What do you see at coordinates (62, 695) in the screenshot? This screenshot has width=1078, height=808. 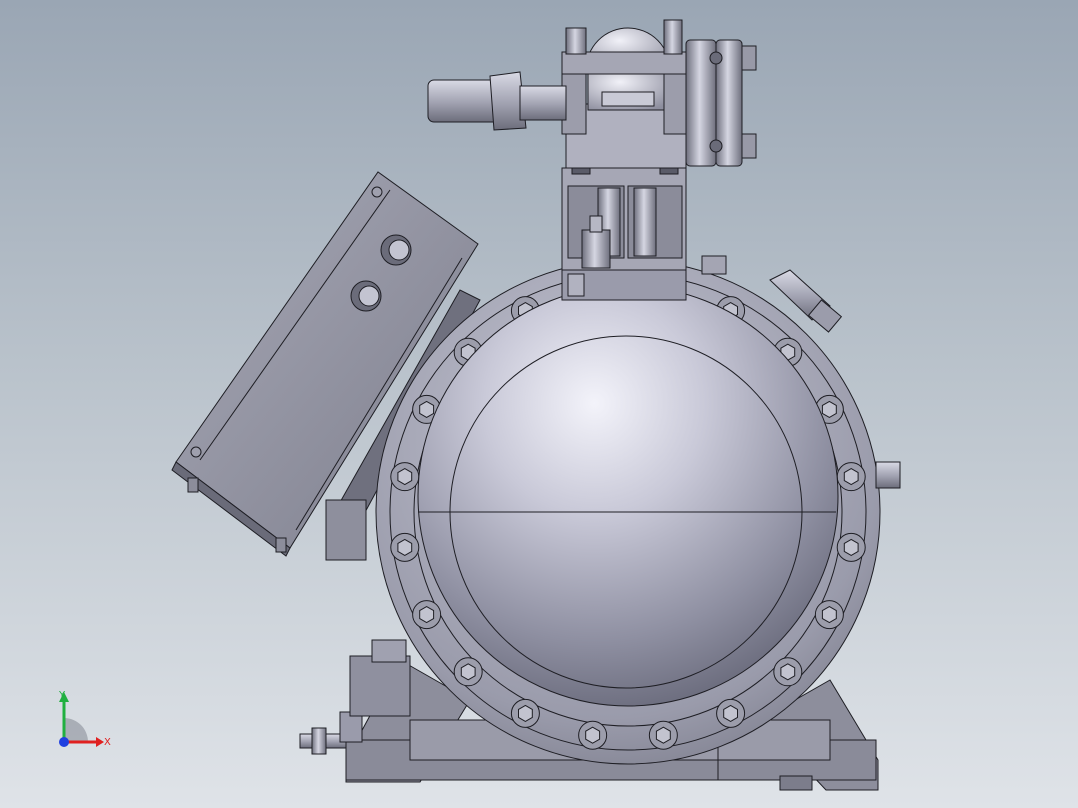 I see `y-axis-label: Y` at bounding box center [62, 695].